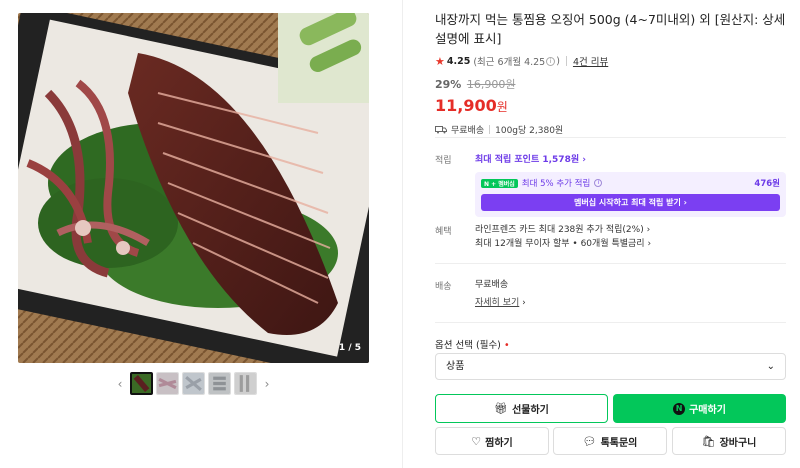 The height and width of the screenshot is (468, 800). Describe the element at coordinates (506, 345) in the screenshot. I see `required-mark: •` at that location.